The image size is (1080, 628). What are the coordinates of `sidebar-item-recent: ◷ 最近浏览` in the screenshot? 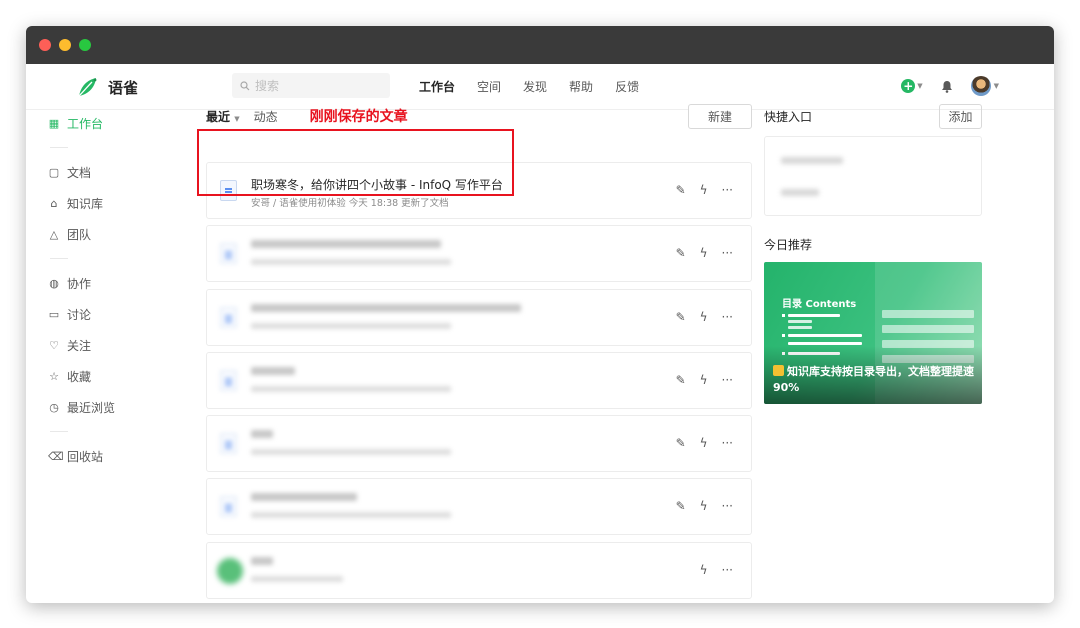 It's located at (108, 407).